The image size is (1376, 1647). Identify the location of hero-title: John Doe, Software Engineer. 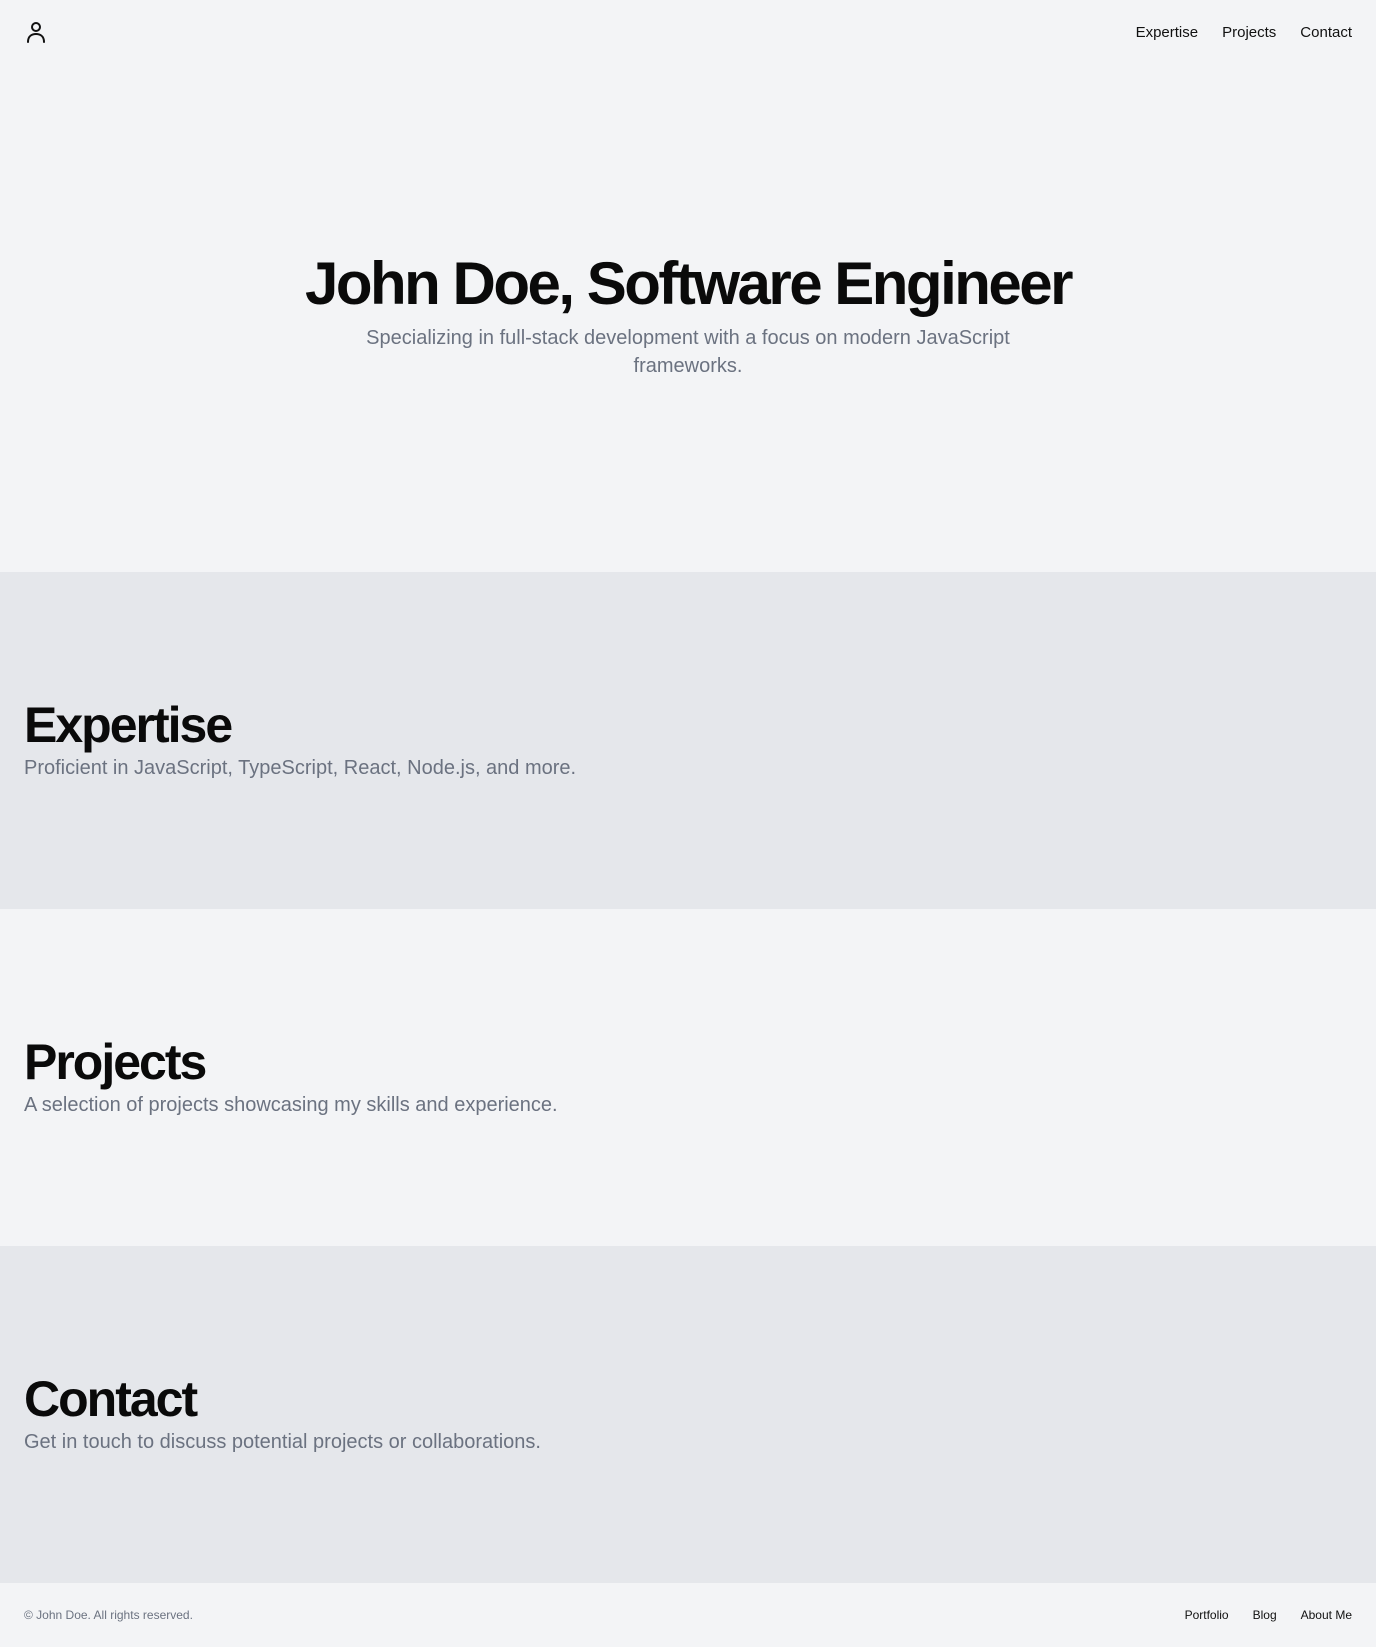
(689, 283).